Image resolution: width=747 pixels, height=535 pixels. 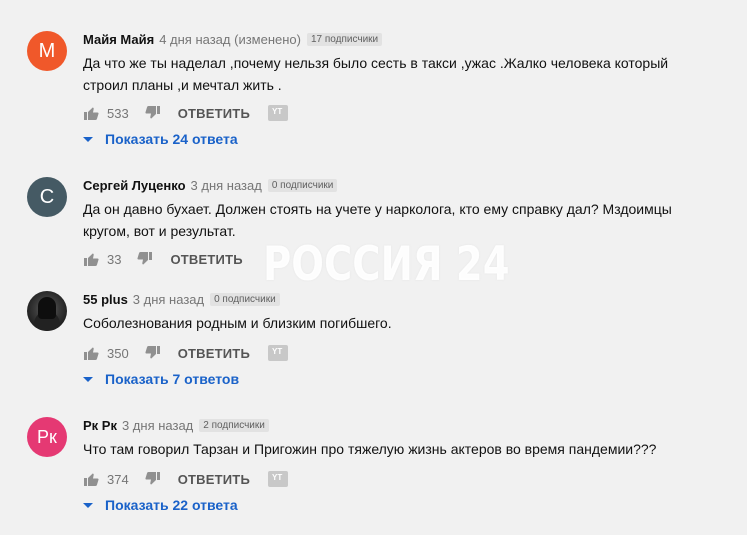 I want to click on comment-text-line: строил планы ,и мечтал жить ., so click(x=182, y=85).